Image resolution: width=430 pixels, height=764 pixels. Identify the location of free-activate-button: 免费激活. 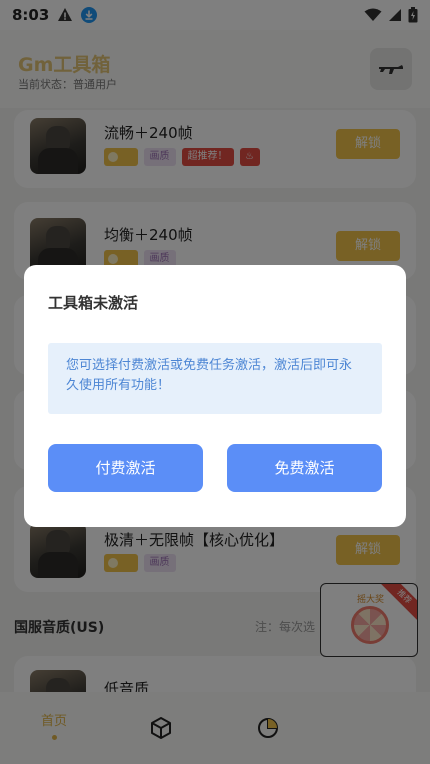
(304, 468).